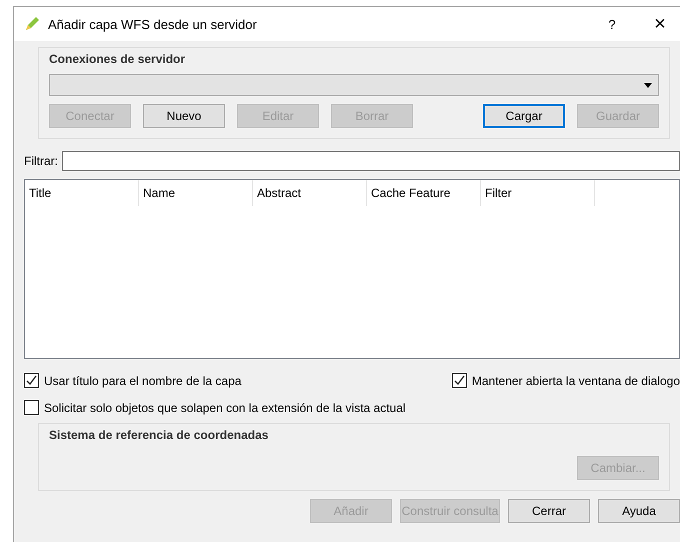  Describe the element at coordinates (225, 407) in the screenshot. I see `checkbox-label: Solicitar solo objetos que solapen con la extensión de la vista actual` at that location.